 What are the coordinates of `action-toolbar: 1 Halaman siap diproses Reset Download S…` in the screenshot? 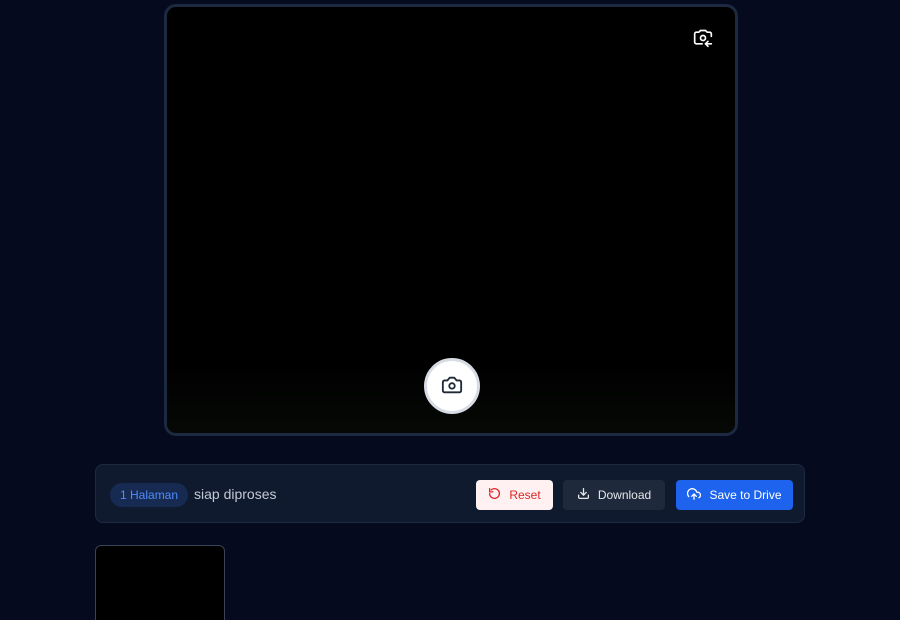 It's located at (450, 493).